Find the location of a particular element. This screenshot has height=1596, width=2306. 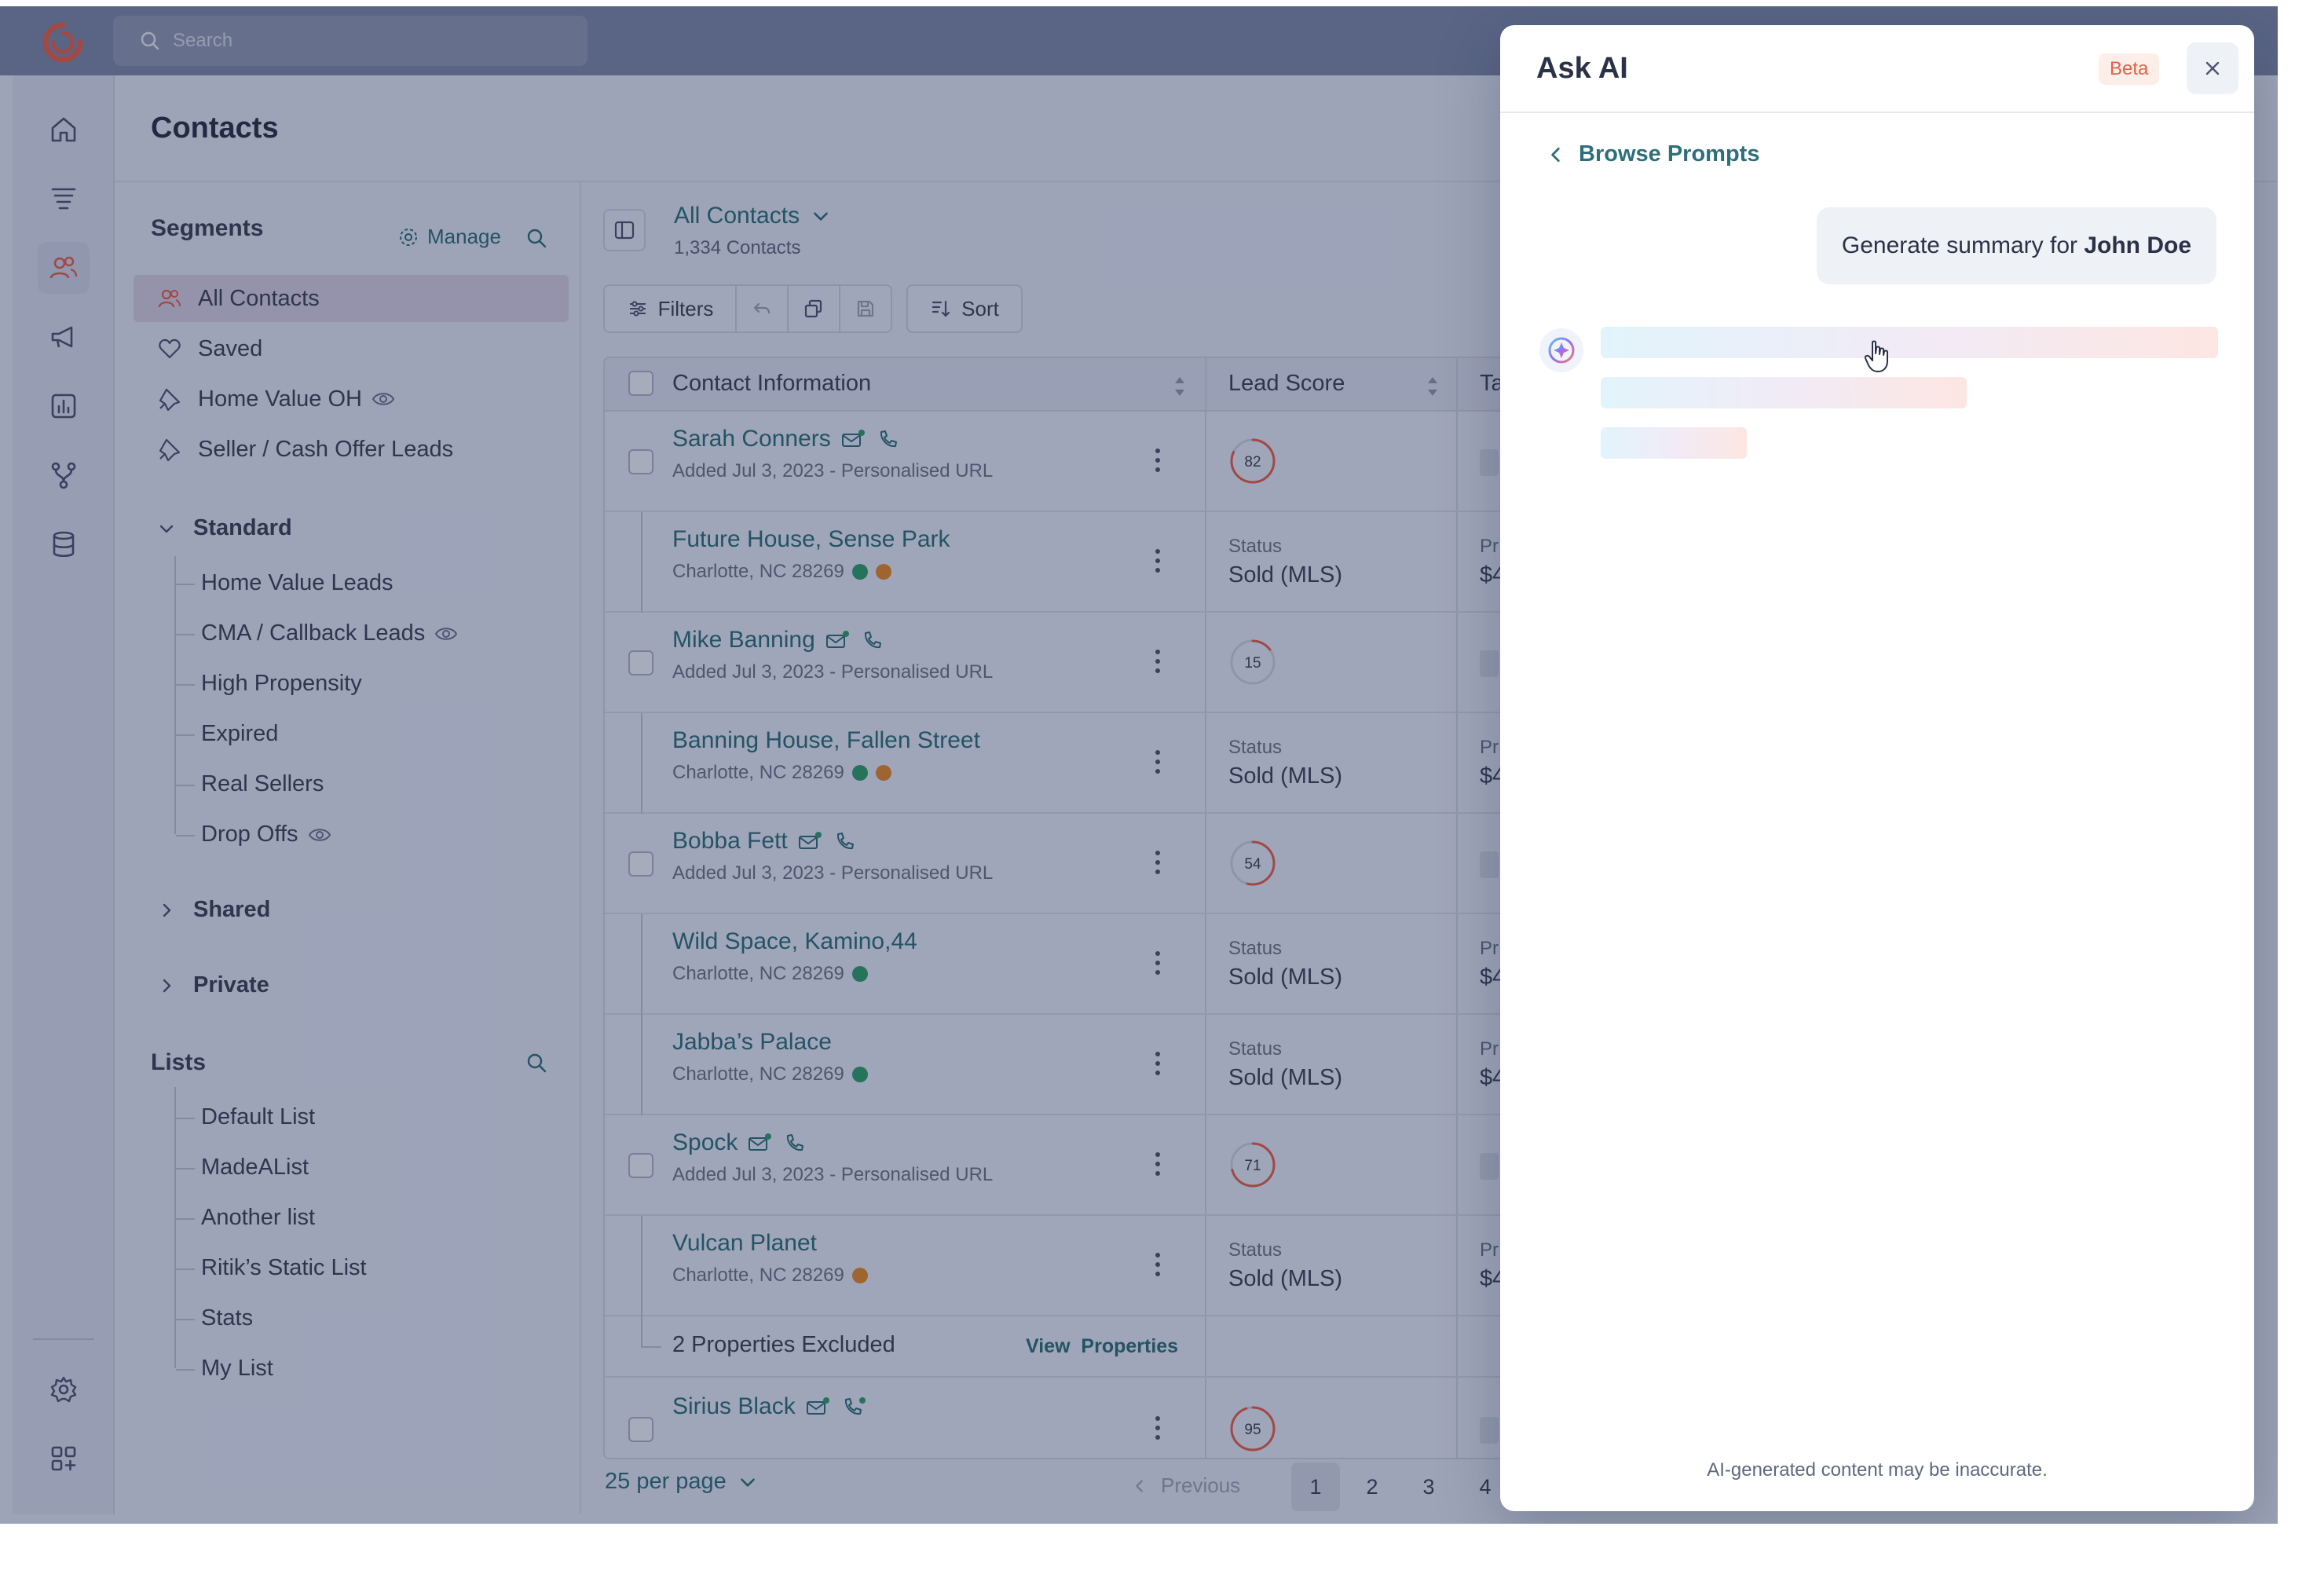

list-item: MadeAList is located at coordinates (243, 1168).